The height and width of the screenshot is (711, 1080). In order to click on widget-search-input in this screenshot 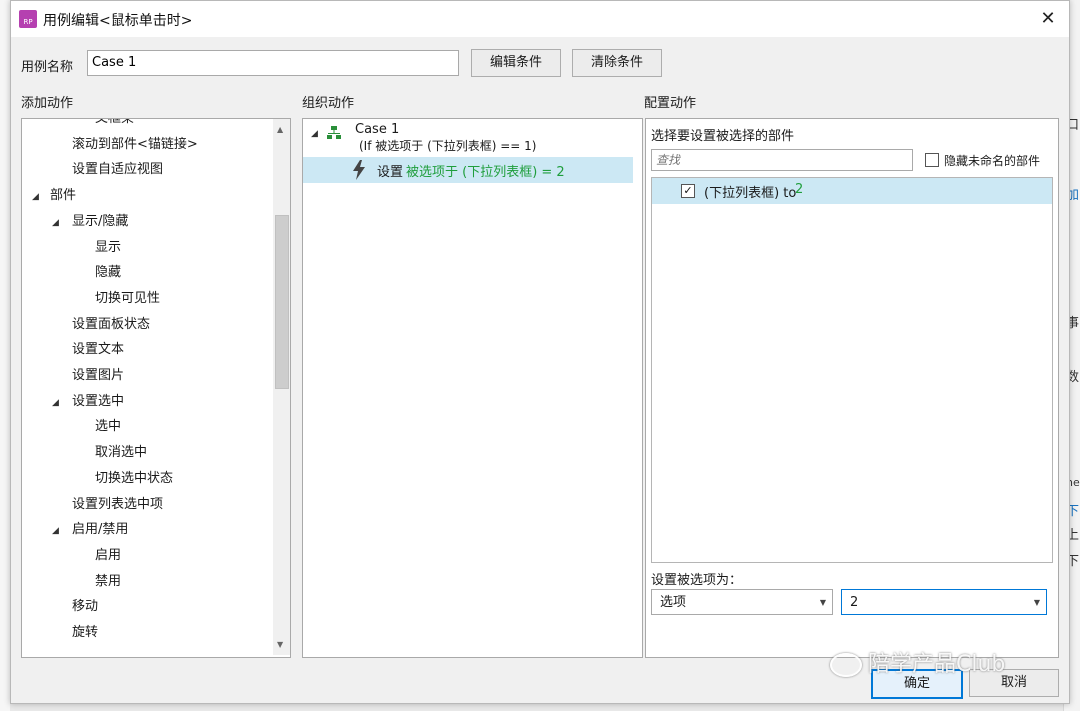, I will do `click(782, 160)`.